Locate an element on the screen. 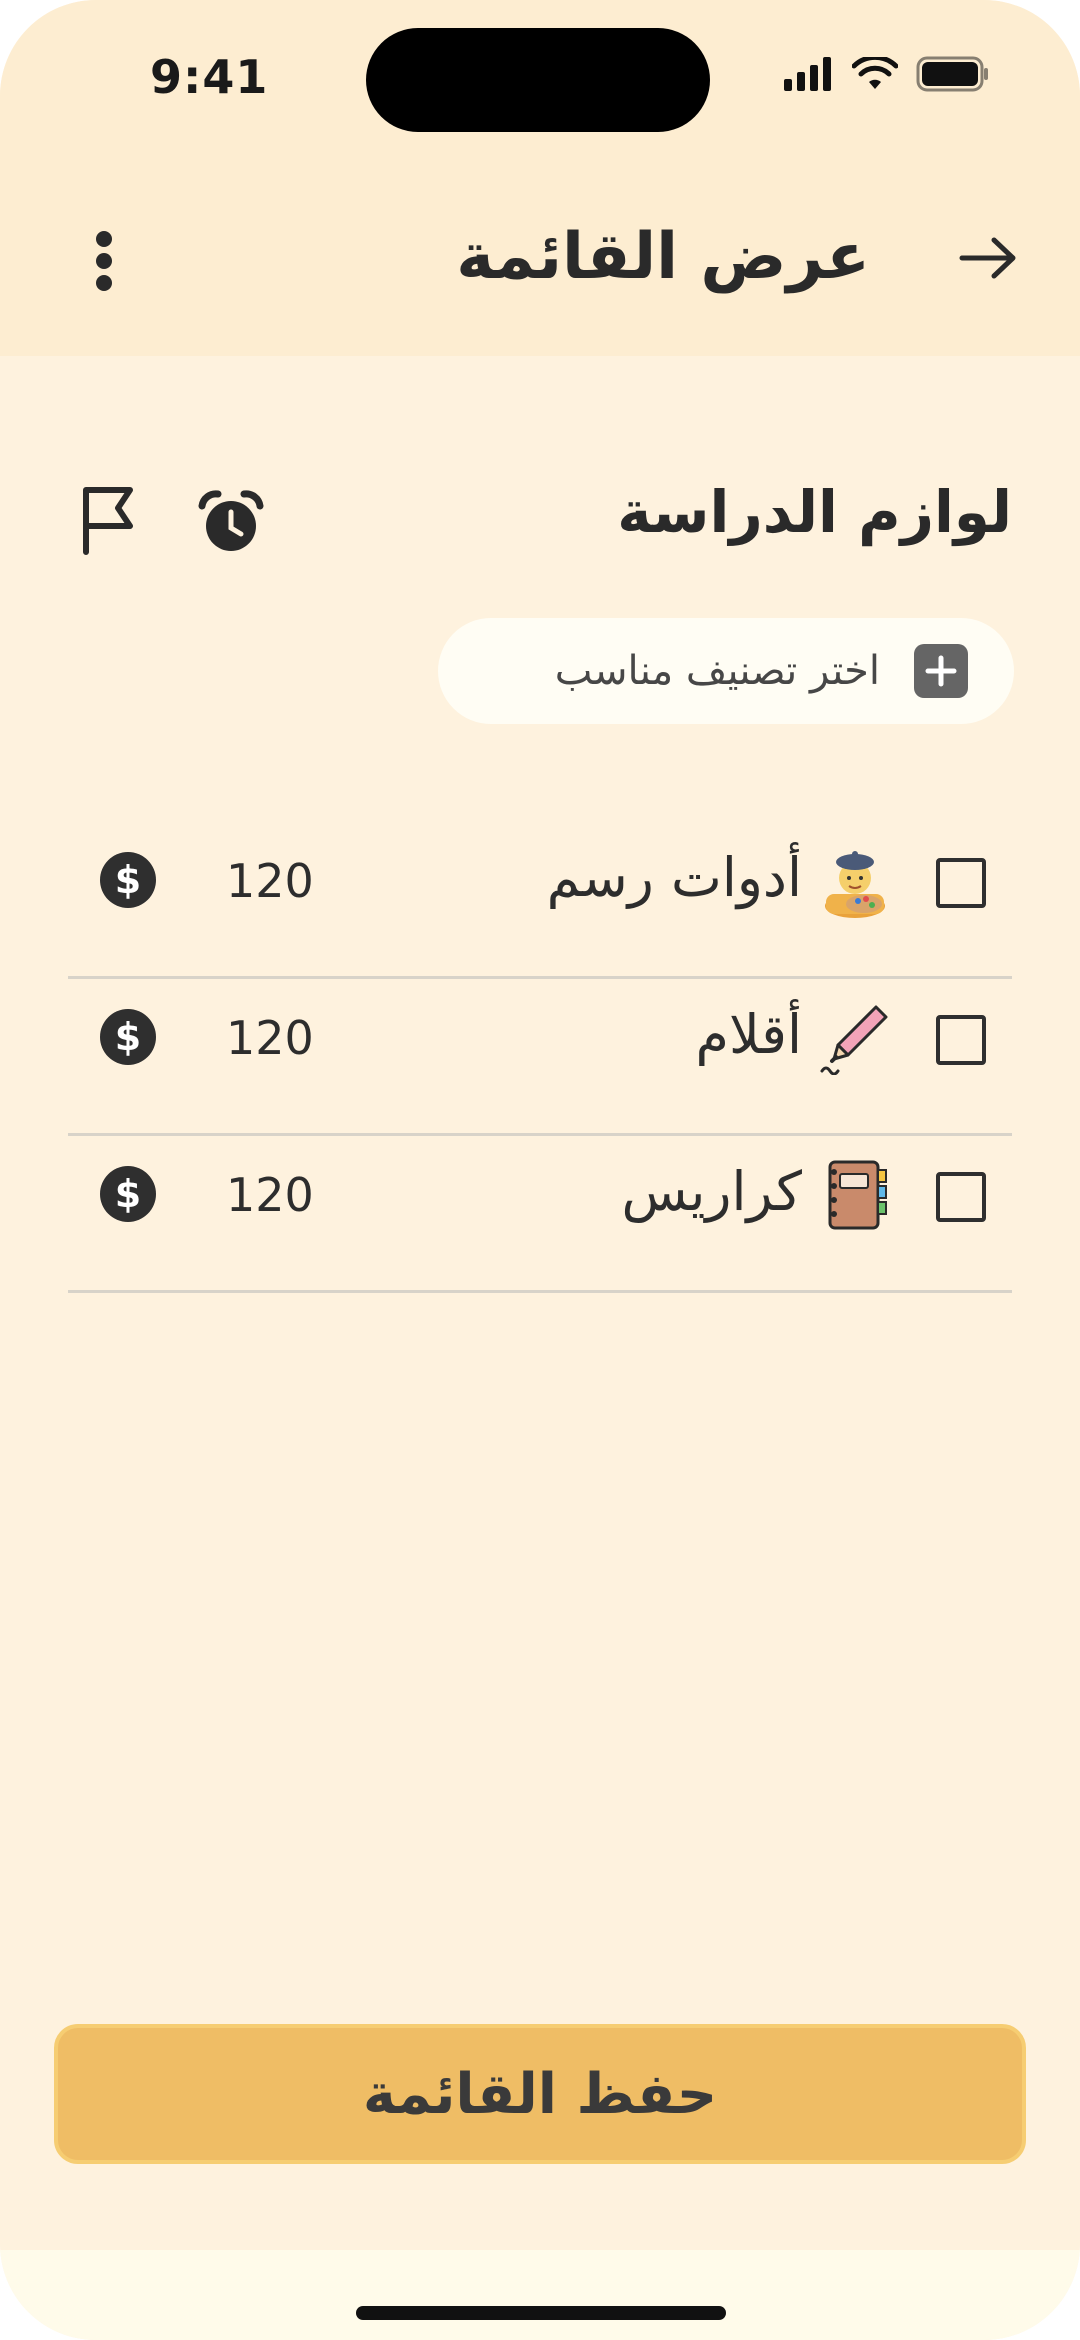 The image size is (1080, 2340). wifi-icon is located at coordinates (875, 73).